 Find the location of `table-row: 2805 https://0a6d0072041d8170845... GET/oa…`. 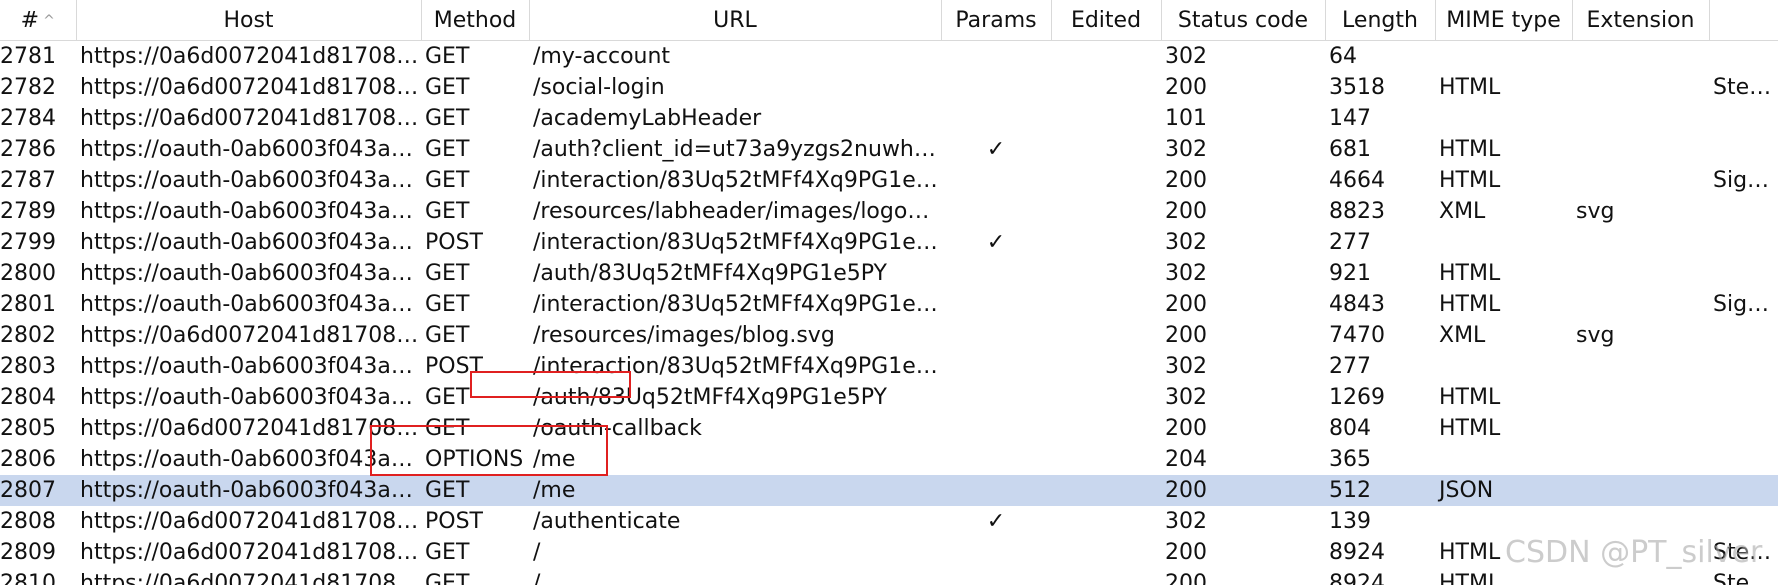

table-row: 2805 https://0a6d0072041d8170845... GET/oa… is located at coordinates (889, 428).